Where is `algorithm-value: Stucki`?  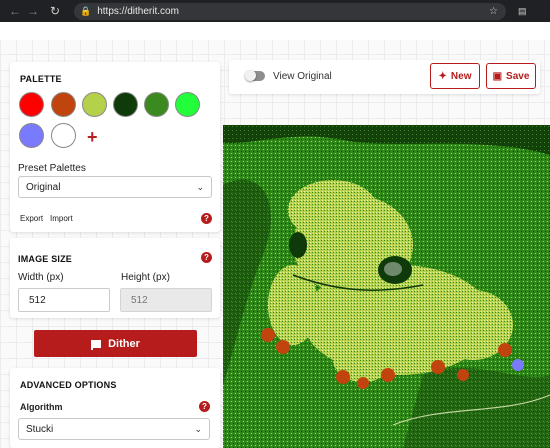 algorithm-value: Stucki is located at coordinates (40, 429).